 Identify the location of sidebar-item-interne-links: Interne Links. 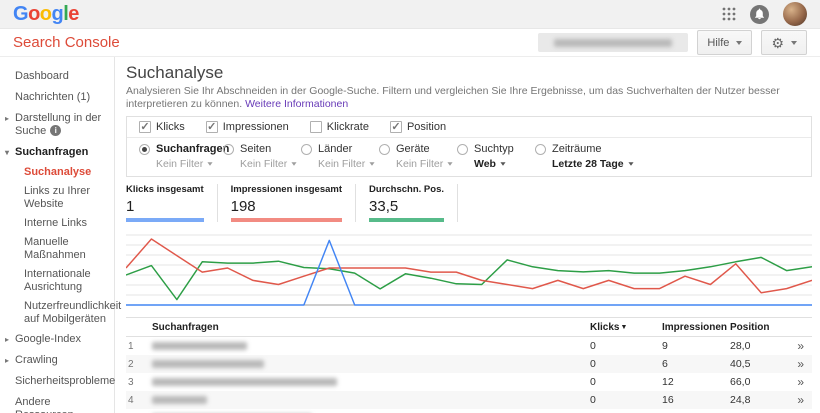
(57, 223).